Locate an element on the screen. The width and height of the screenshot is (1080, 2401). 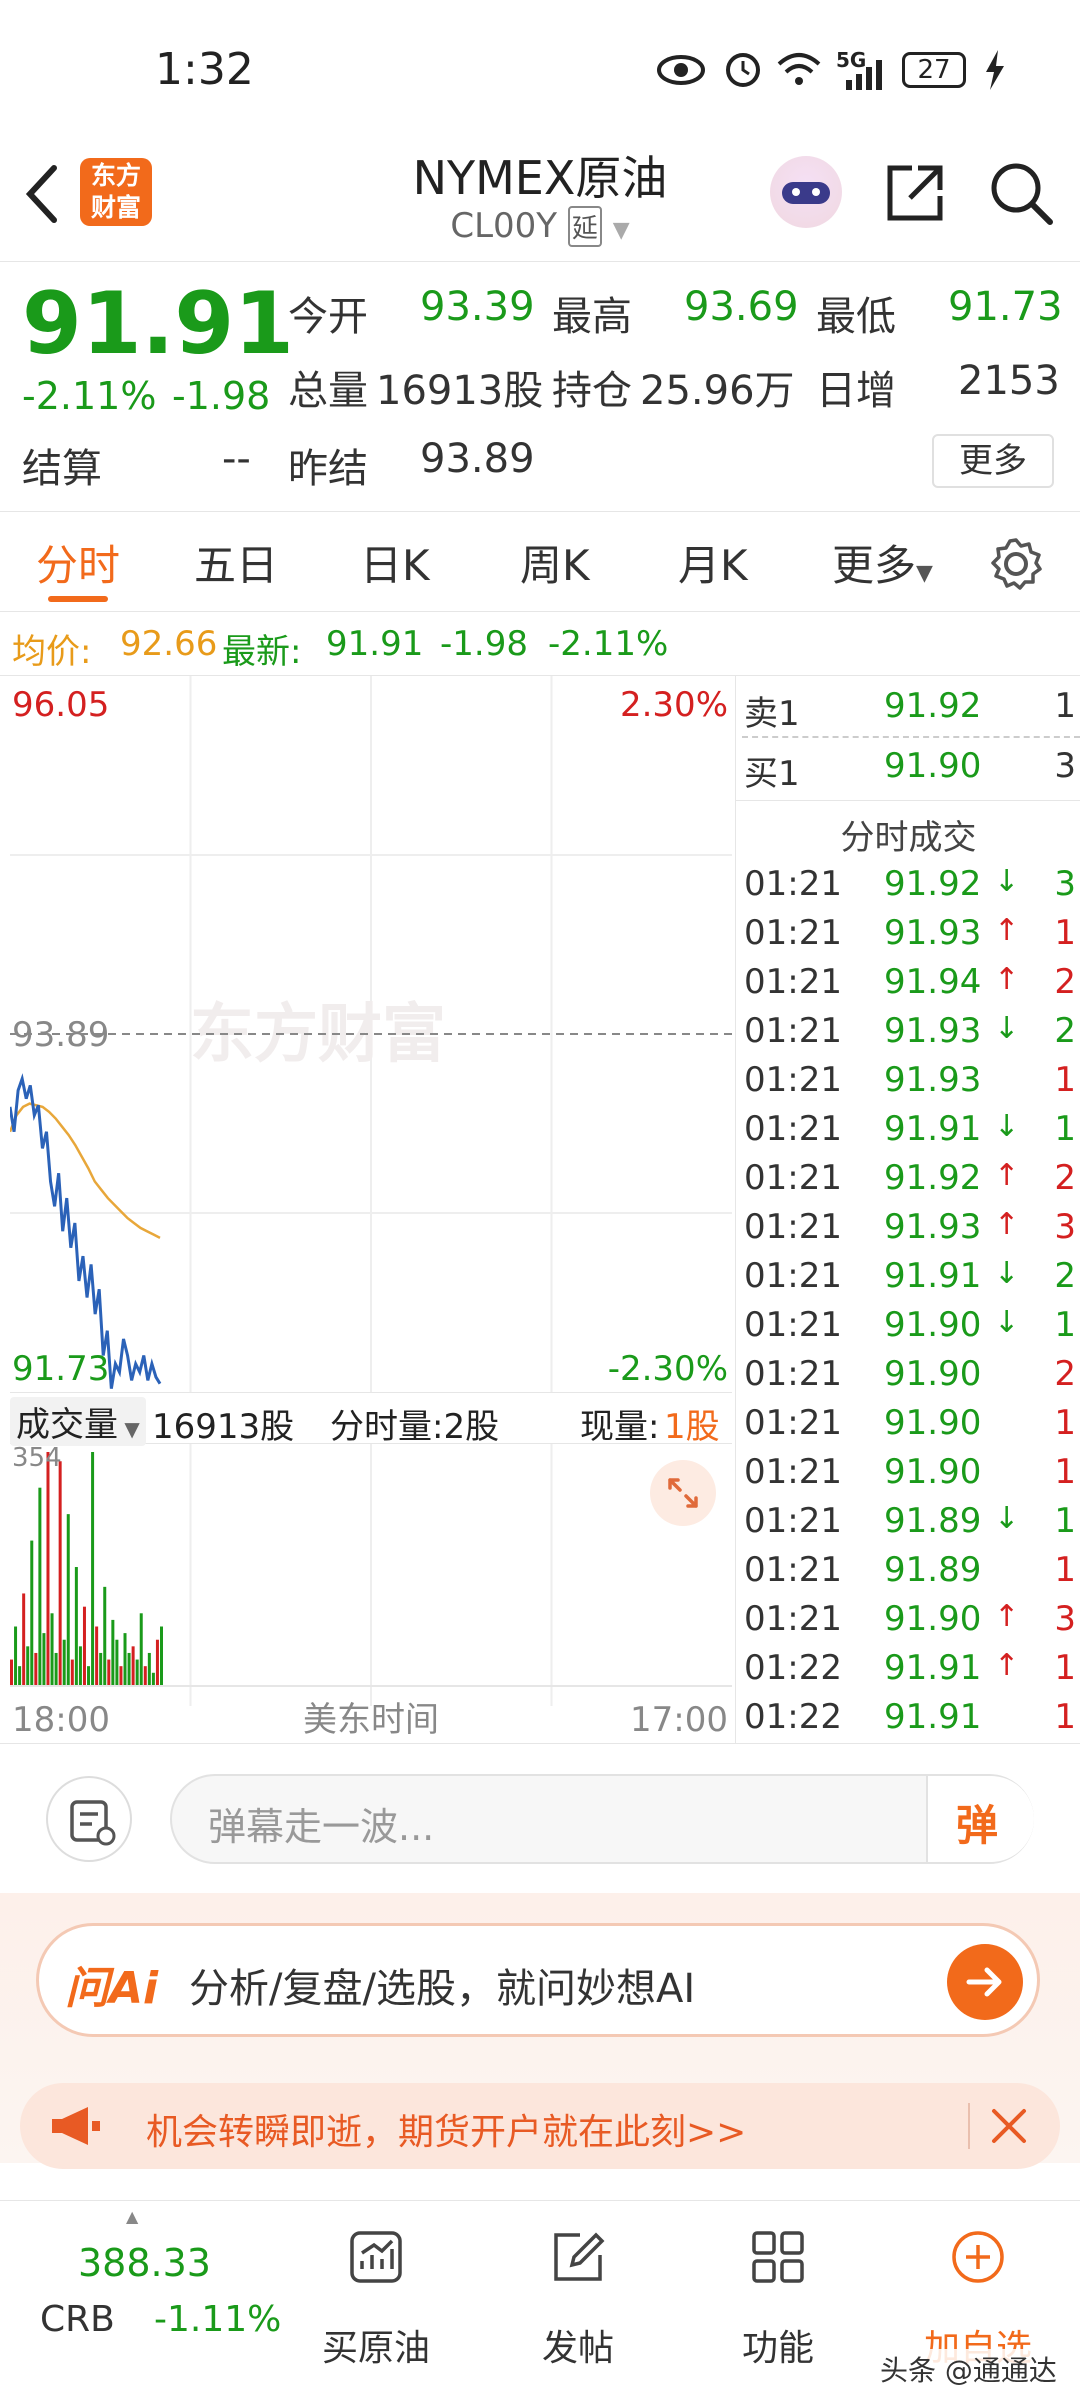
danmu-send-button: 弹 is located at coordinates (980, 1819).